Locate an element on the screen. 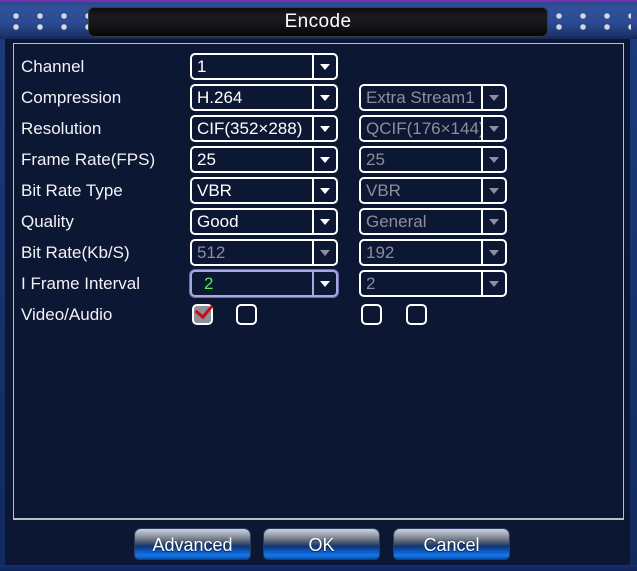 Image resolution: width=637 pixels, height=571 pixels. window-left-edge is located at coordinates (2, 303).